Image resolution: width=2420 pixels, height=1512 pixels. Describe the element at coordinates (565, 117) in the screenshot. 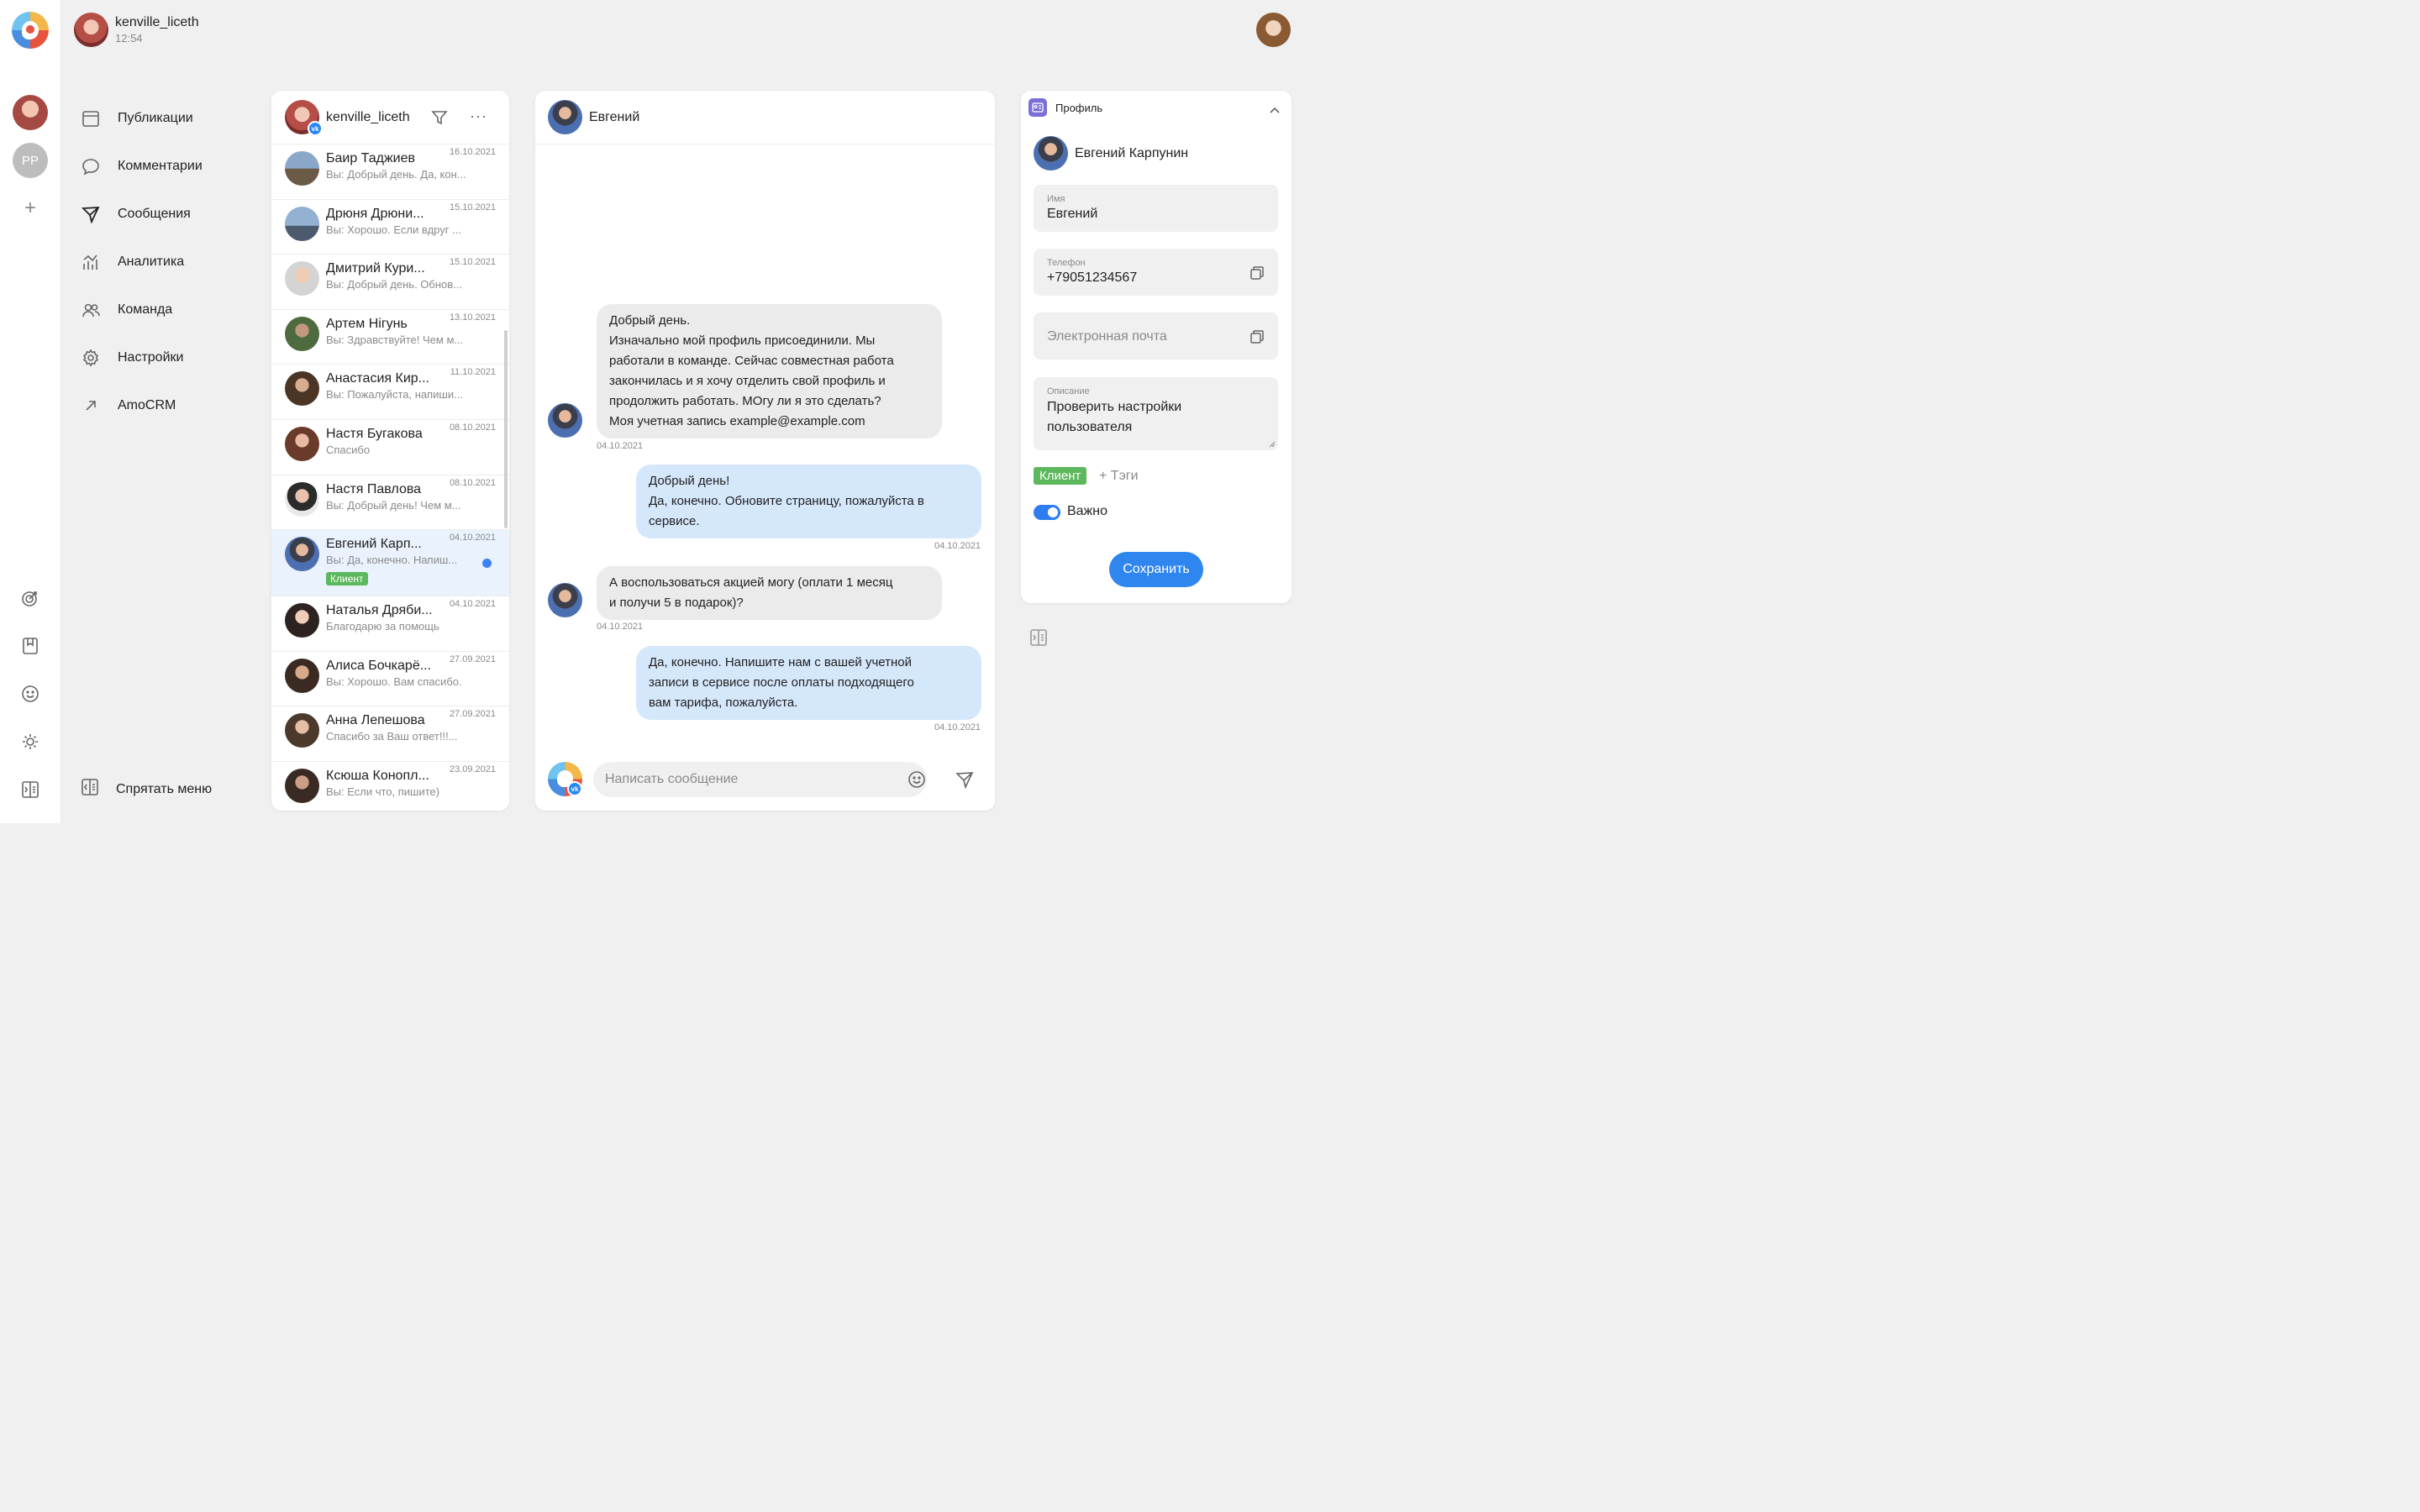

I see `chat-contact-avatar` at that location.